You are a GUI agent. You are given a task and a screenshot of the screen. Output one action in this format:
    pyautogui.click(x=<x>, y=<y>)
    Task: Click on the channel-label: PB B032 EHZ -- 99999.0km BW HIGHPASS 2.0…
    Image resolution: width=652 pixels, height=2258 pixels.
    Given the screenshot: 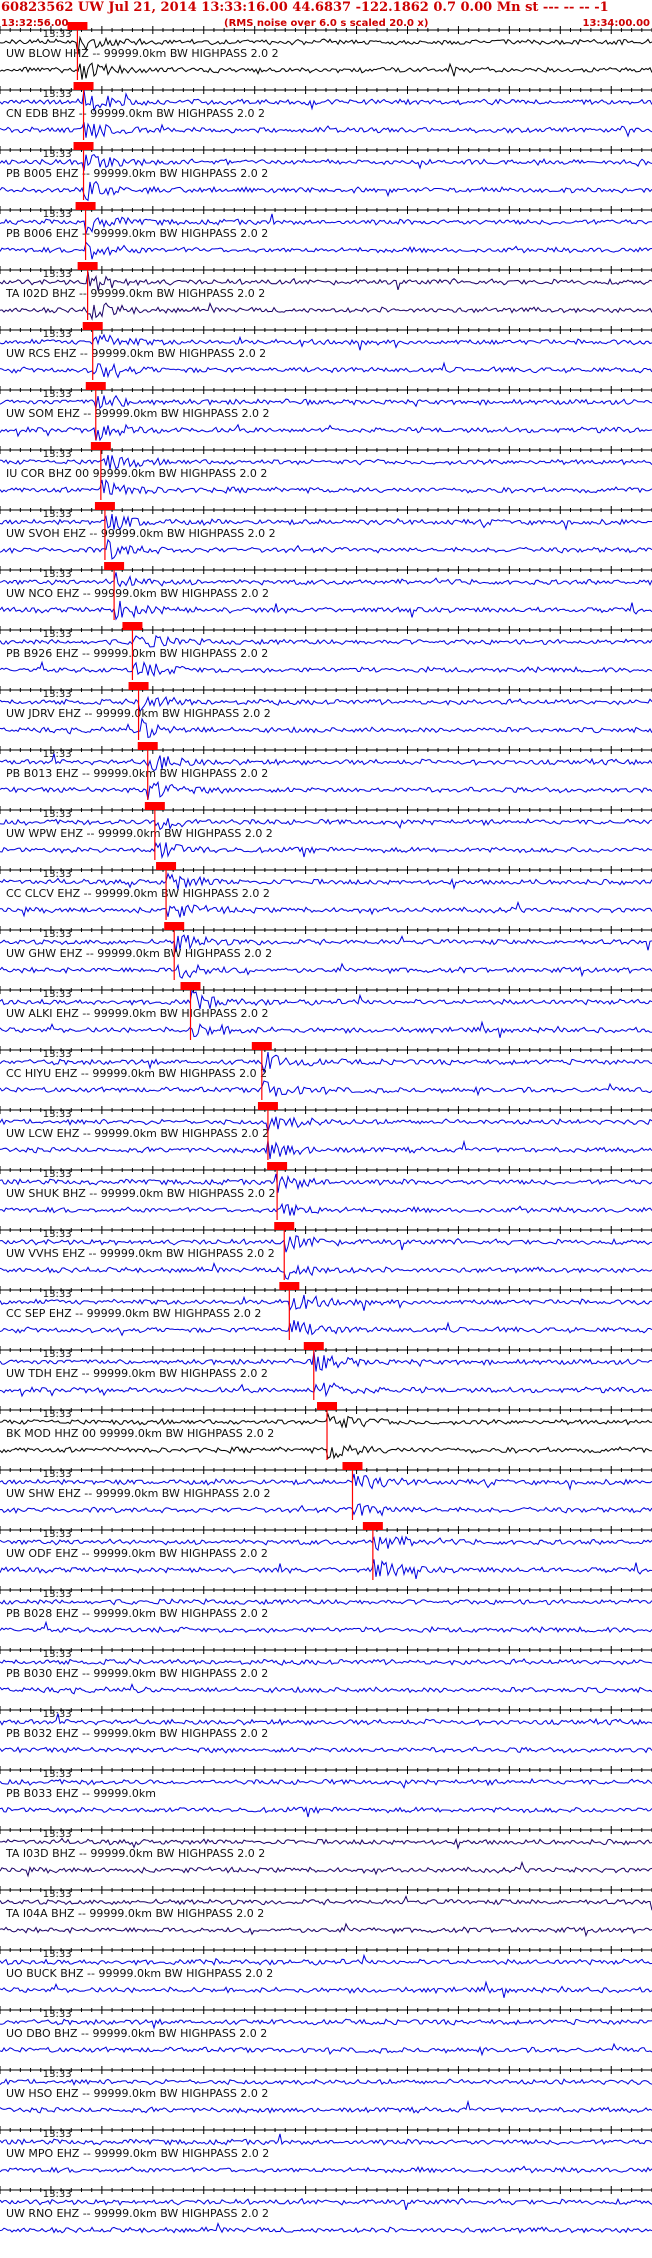 What is the action you would take?
    pyautogui.click(x=137, y=1733)
    